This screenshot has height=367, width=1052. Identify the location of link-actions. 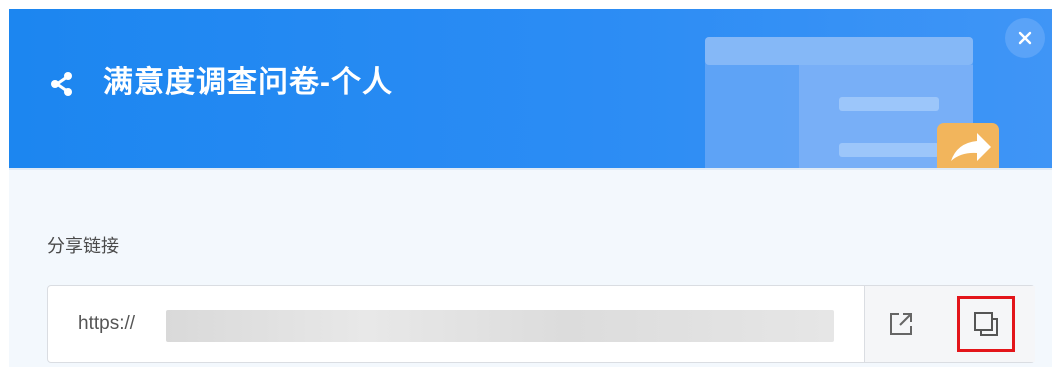
(949, 324).